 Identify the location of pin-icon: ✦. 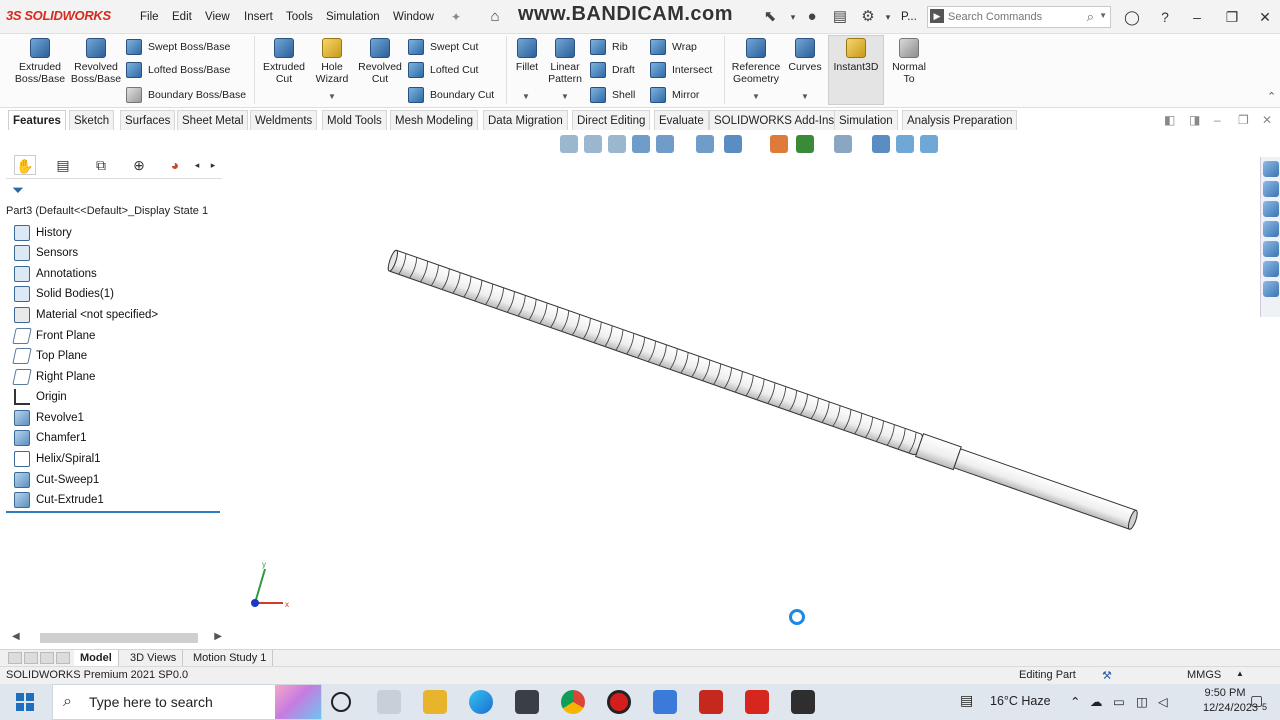
(456, 17).